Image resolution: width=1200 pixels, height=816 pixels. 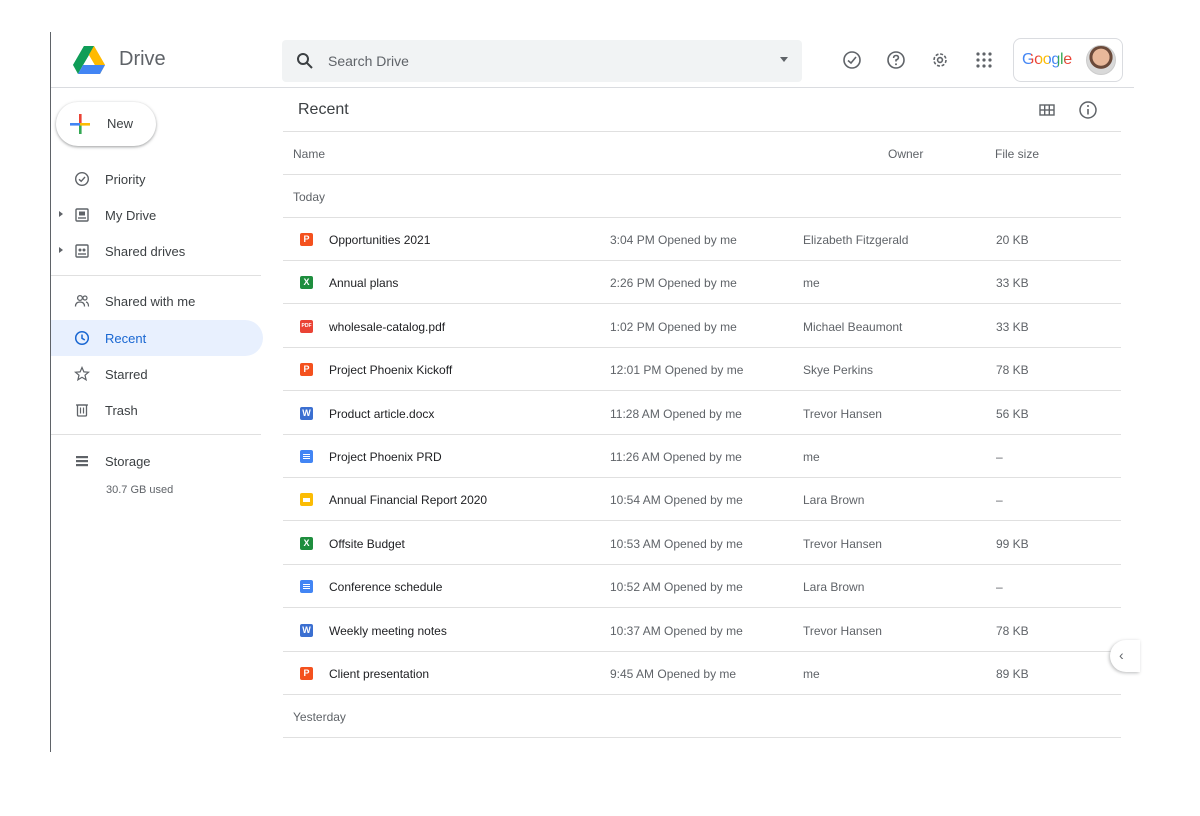 What do you see at coordinates (319, 717) in the screenshot?
I see `group-label: Yesterday` at bounding box center [319, 717].